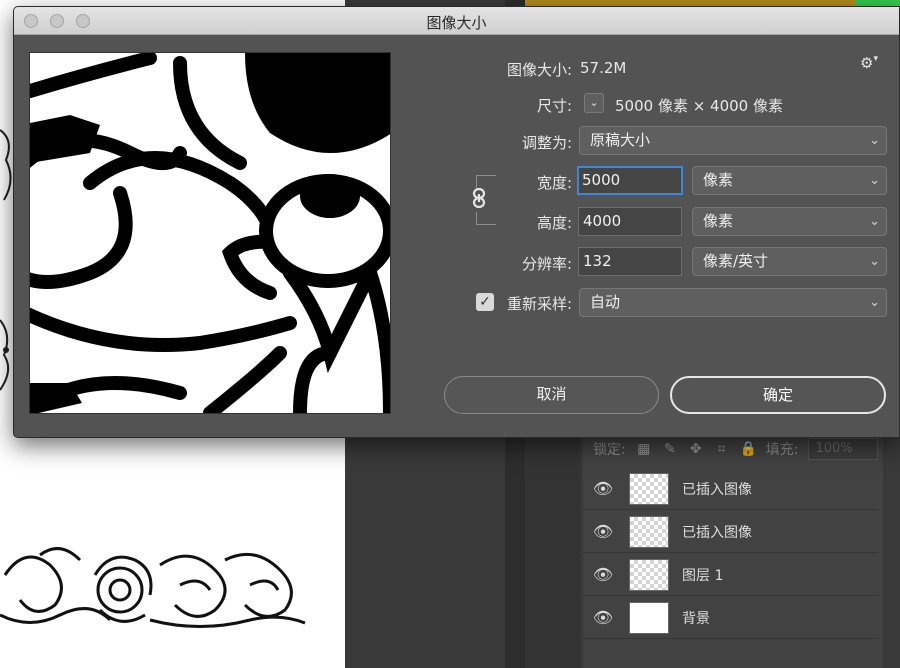 The image size is (900, 668). Describe the element at coordinates (789, 221) in the screenshot. I see `height-unit-select: 像素 ⌄` at that location.